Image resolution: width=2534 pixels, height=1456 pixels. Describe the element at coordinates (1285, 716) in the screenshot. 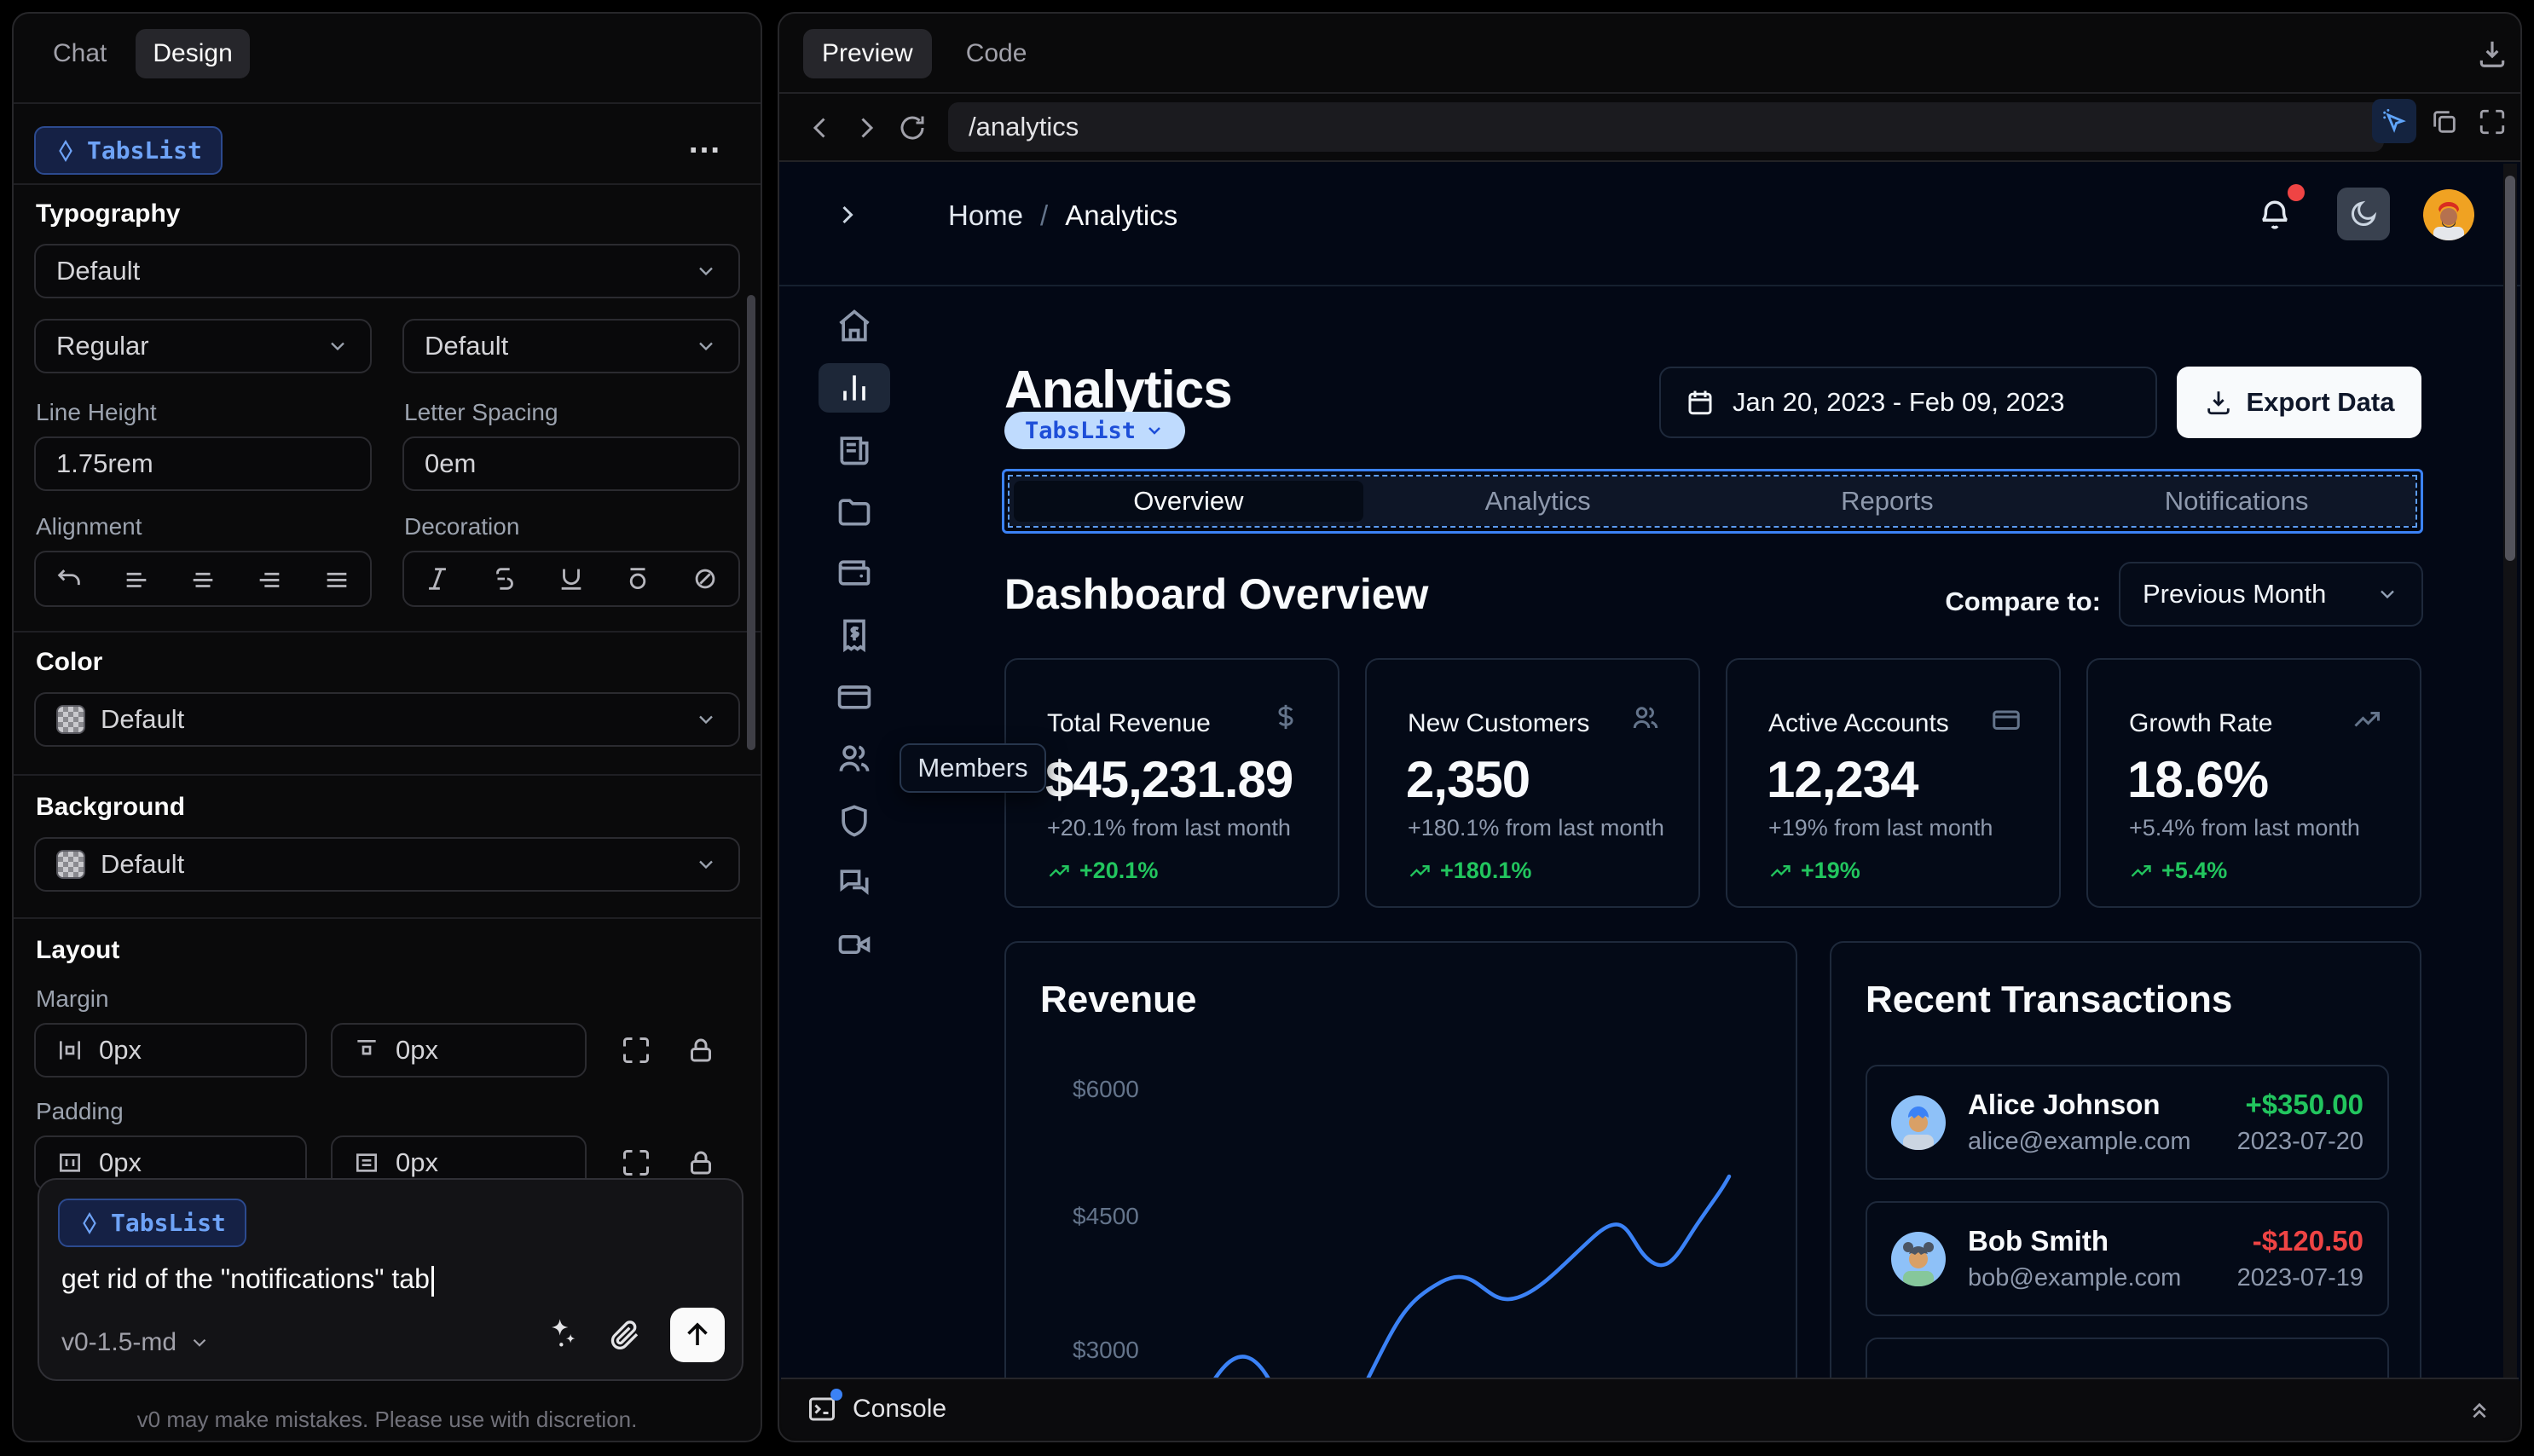

I see `dollar-icon` at that location.